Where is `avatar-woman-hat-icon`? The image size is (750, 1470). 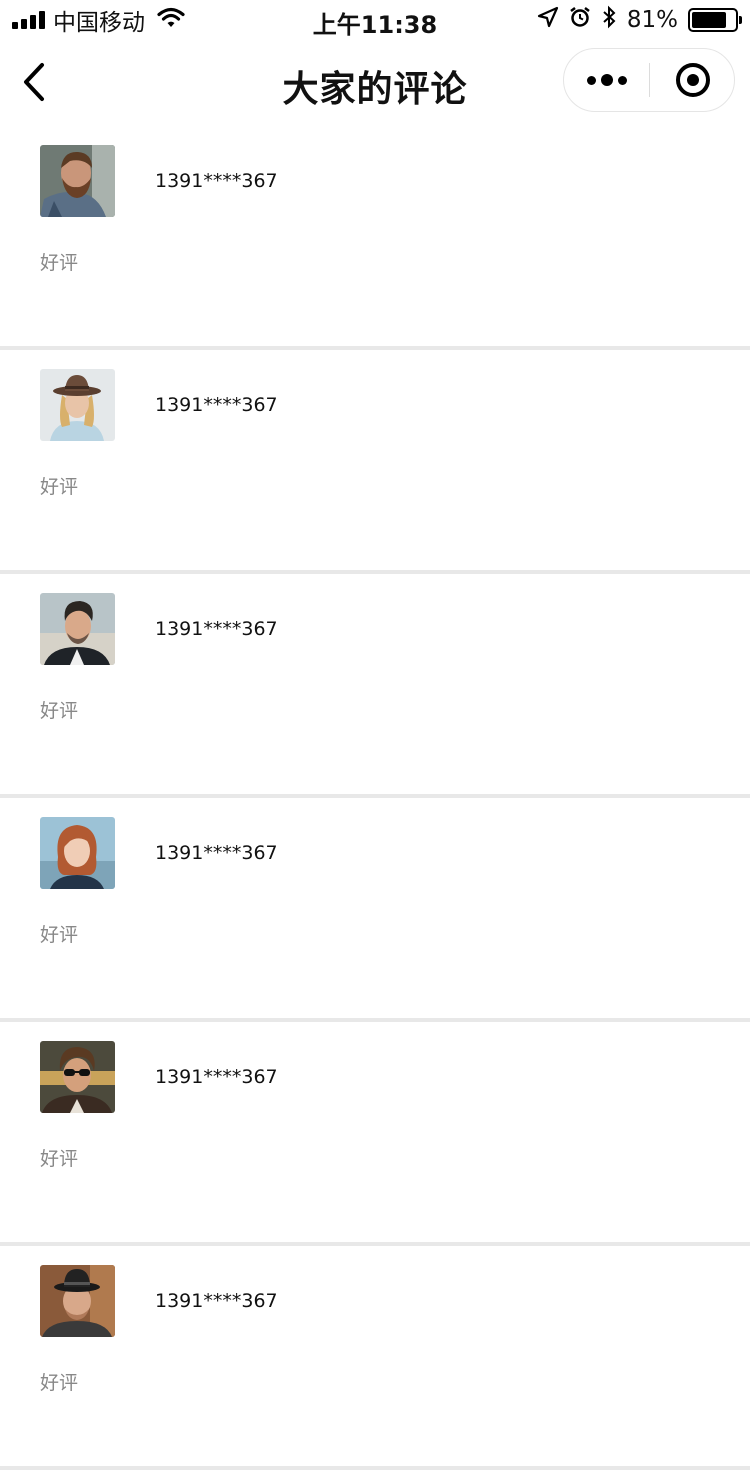
avatar-woman-hat-icon is located at coordinates (77, 405).